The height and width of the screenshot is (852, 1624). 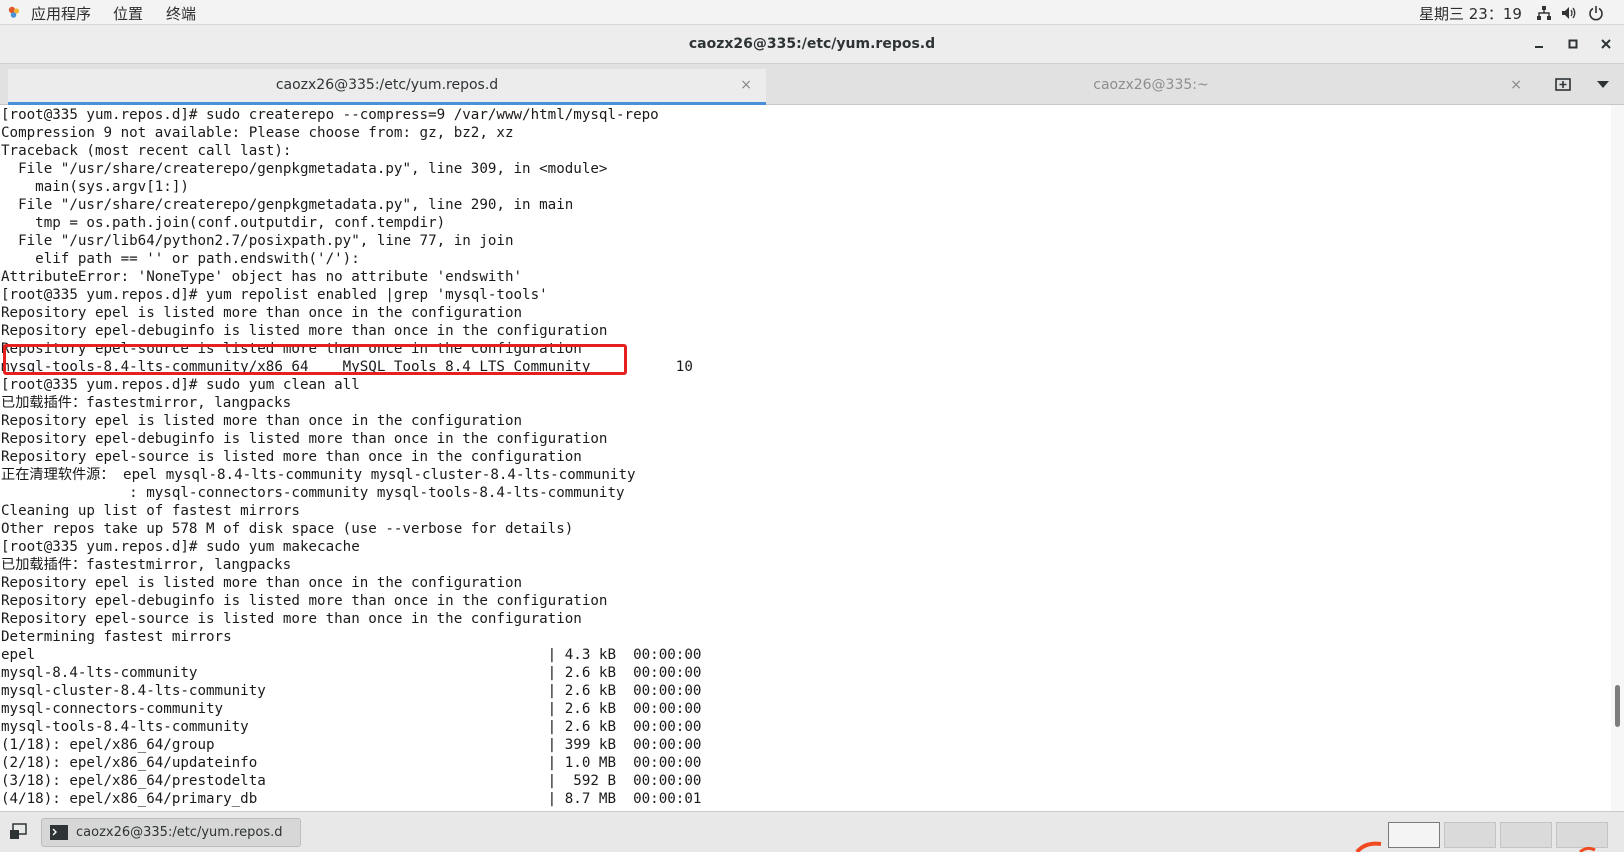 What do you see at coordinates (315, 359) in the screenshot?
I see `annotation-highlight-box` at bounding box center [315, 359].